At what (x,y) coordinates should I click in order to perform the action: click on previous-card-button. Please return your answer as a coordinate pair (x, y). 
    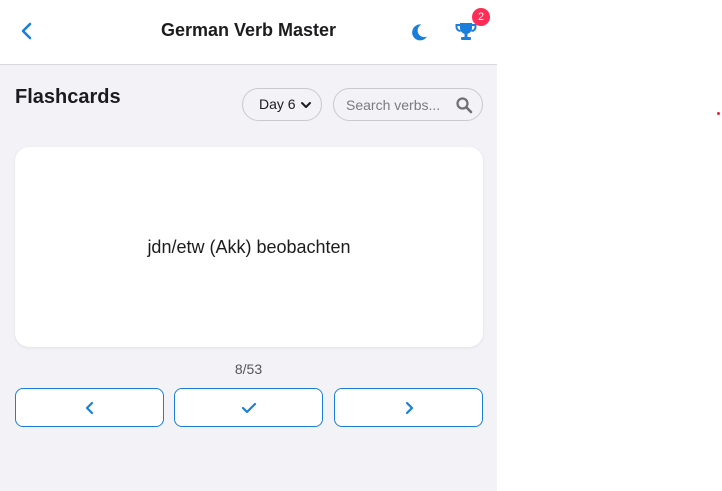
    Looking at the image, I should click on (89, 407).